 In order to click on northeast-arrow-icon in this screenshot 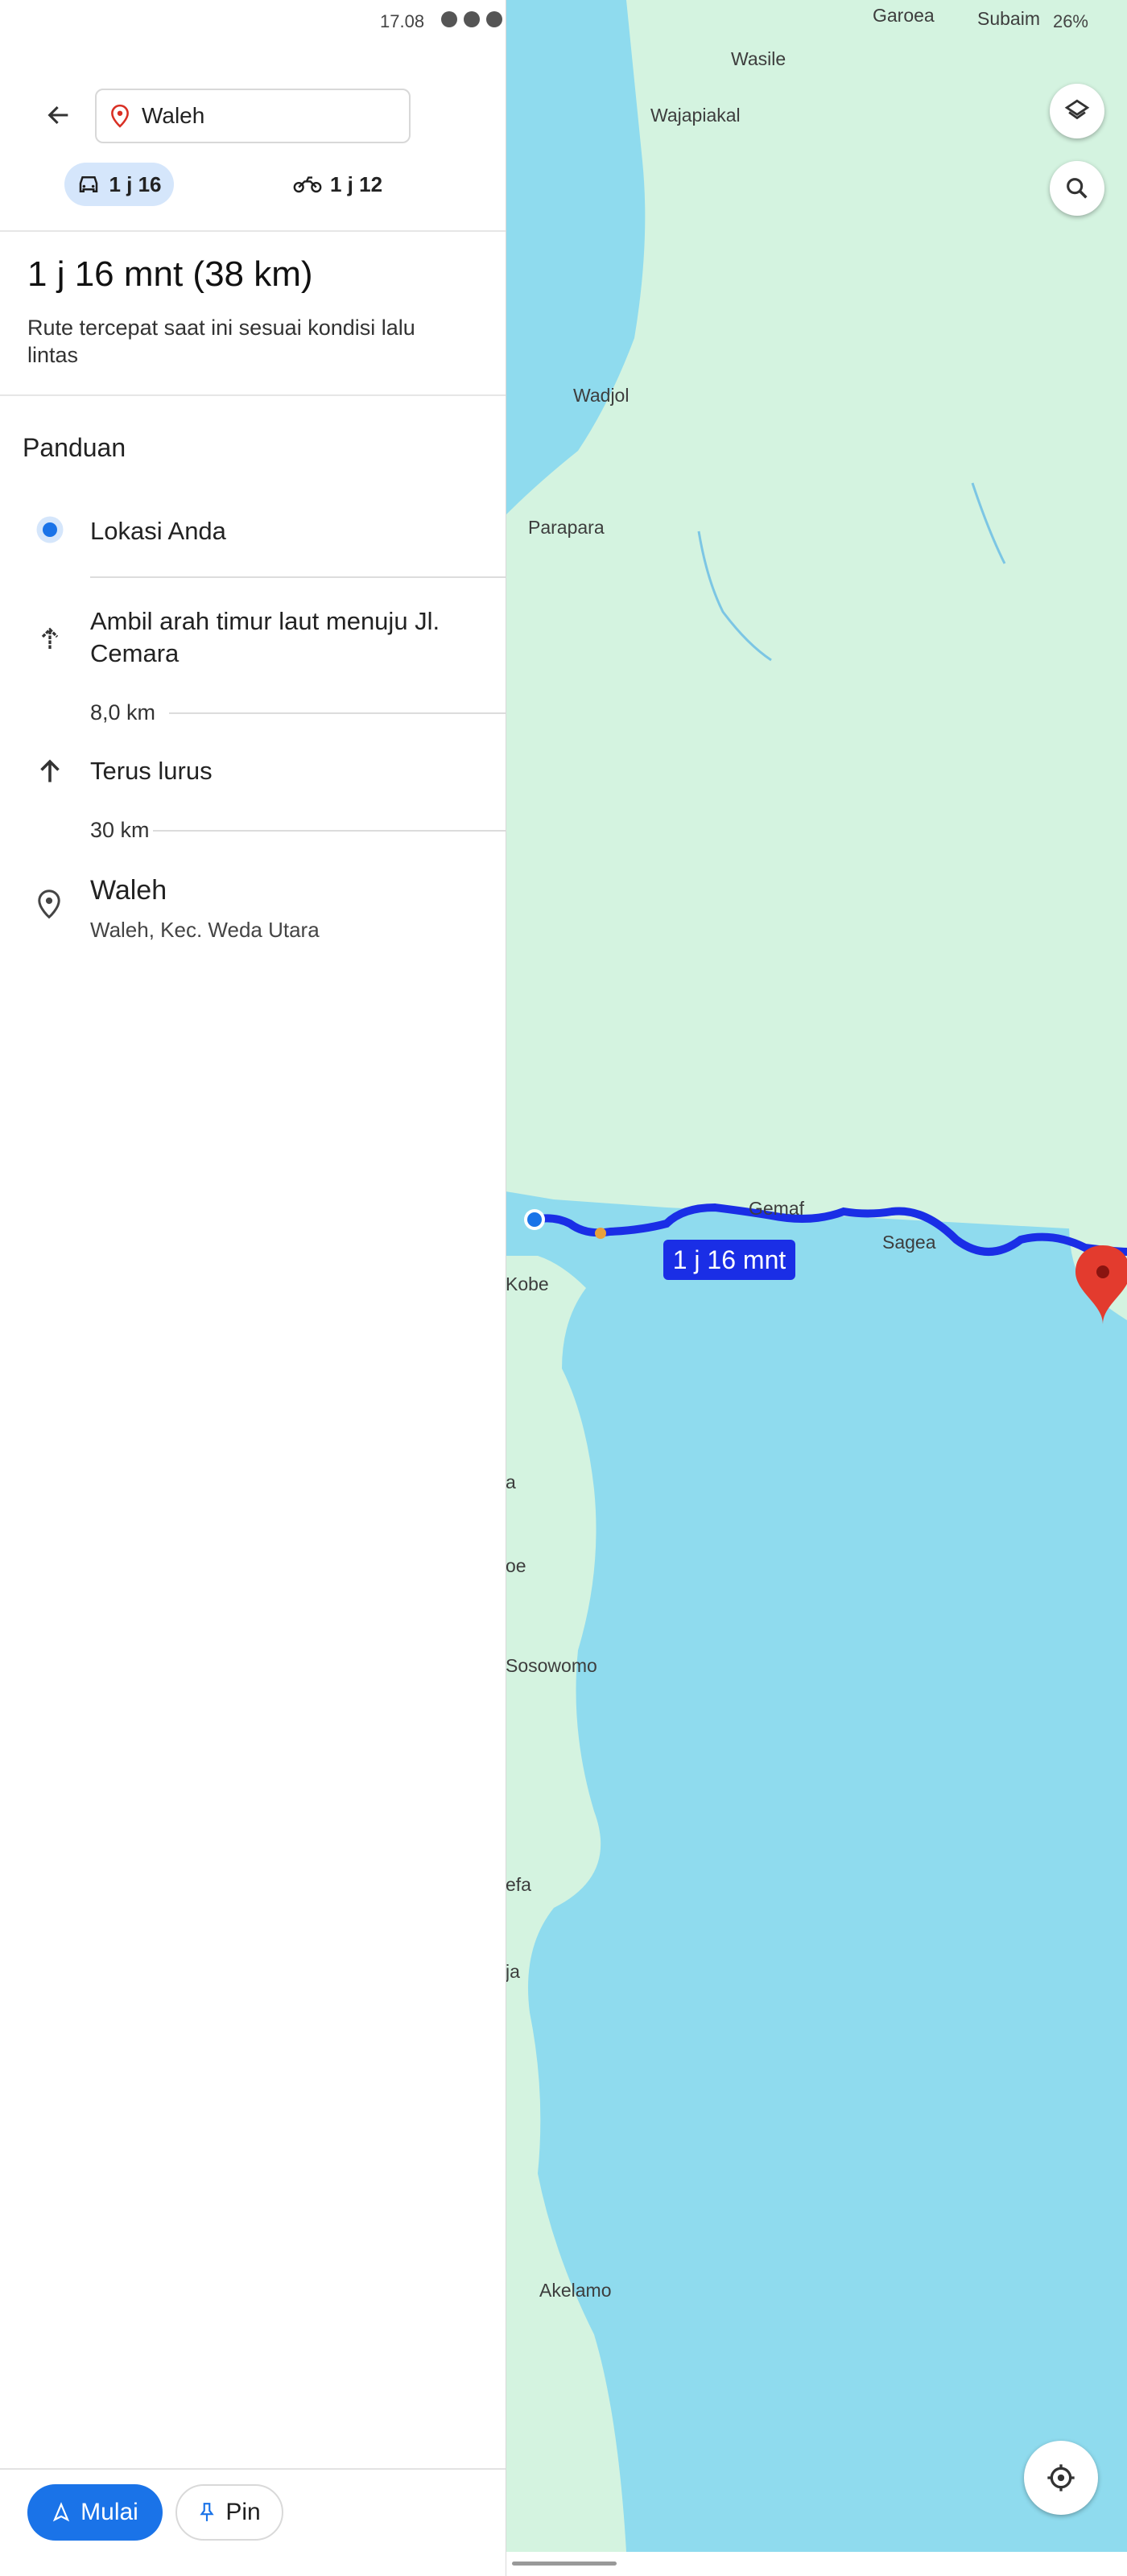, I will do `click(50, 638)`.